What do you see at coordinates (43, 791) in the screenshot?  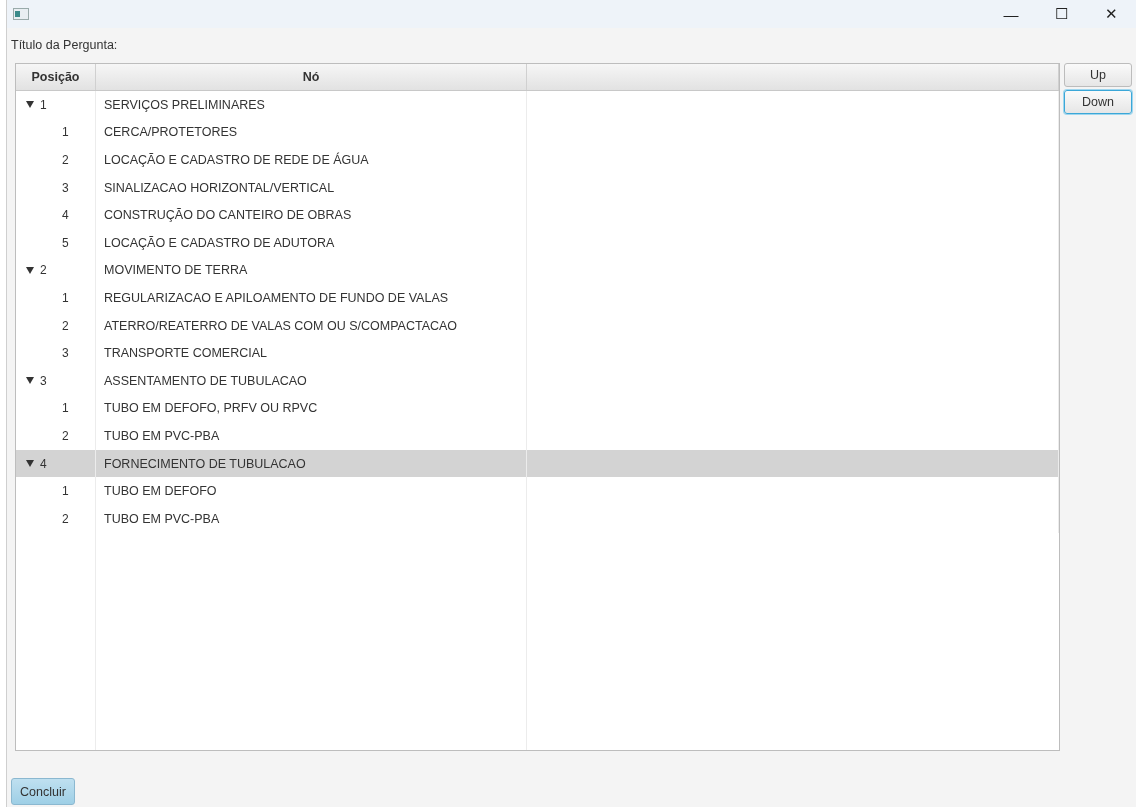 I see `conclude-button: Concluir` at bounding box center [43, 791].